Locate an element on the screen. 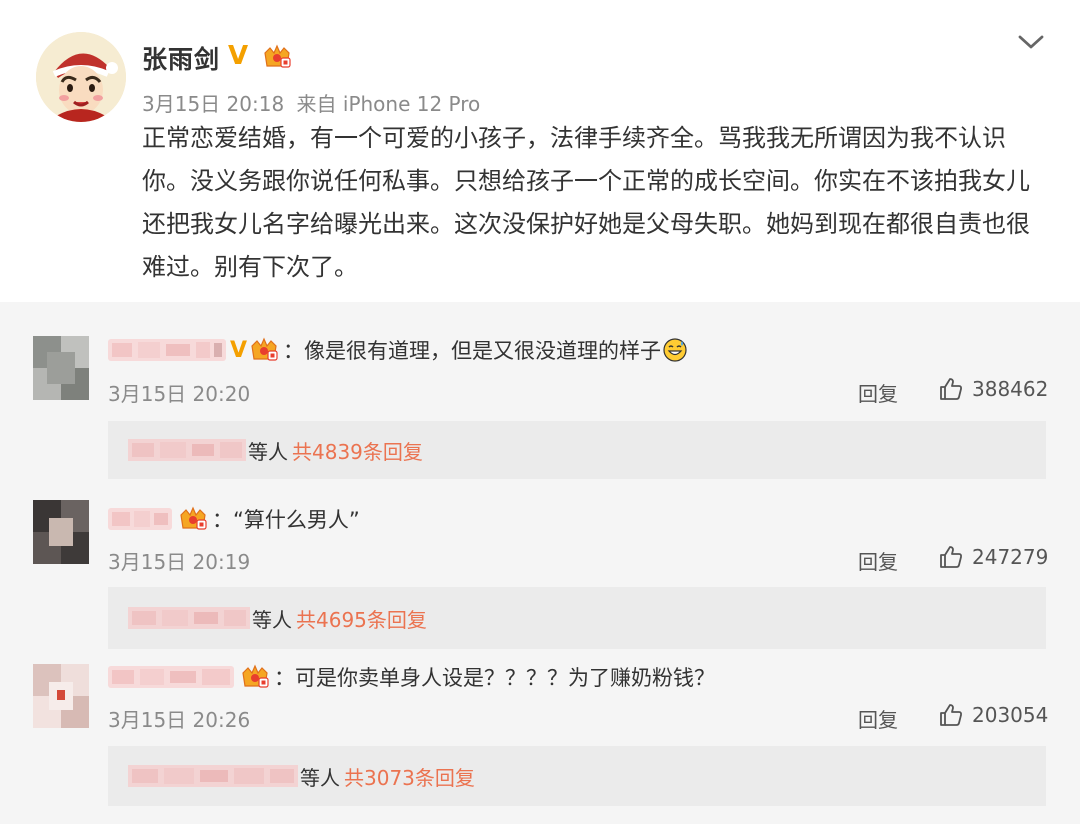  comment-header: V ：像是很有道理，但是又很没道理的样子 is located at coordinates (397, 350).